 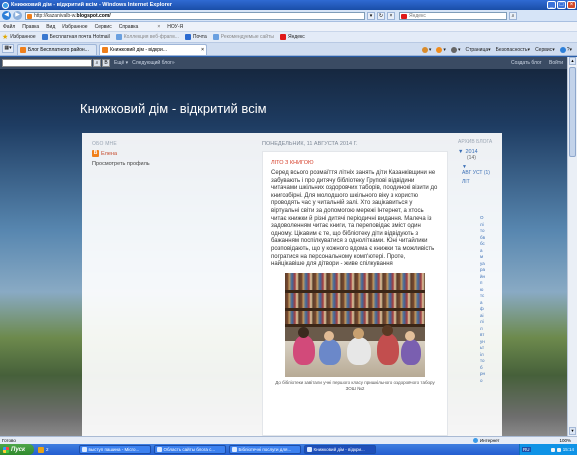 What do you see at coordinates (556, 63) in the screenshot?
I see `sign-in-link: Войти` at bounding box center [556, 63].